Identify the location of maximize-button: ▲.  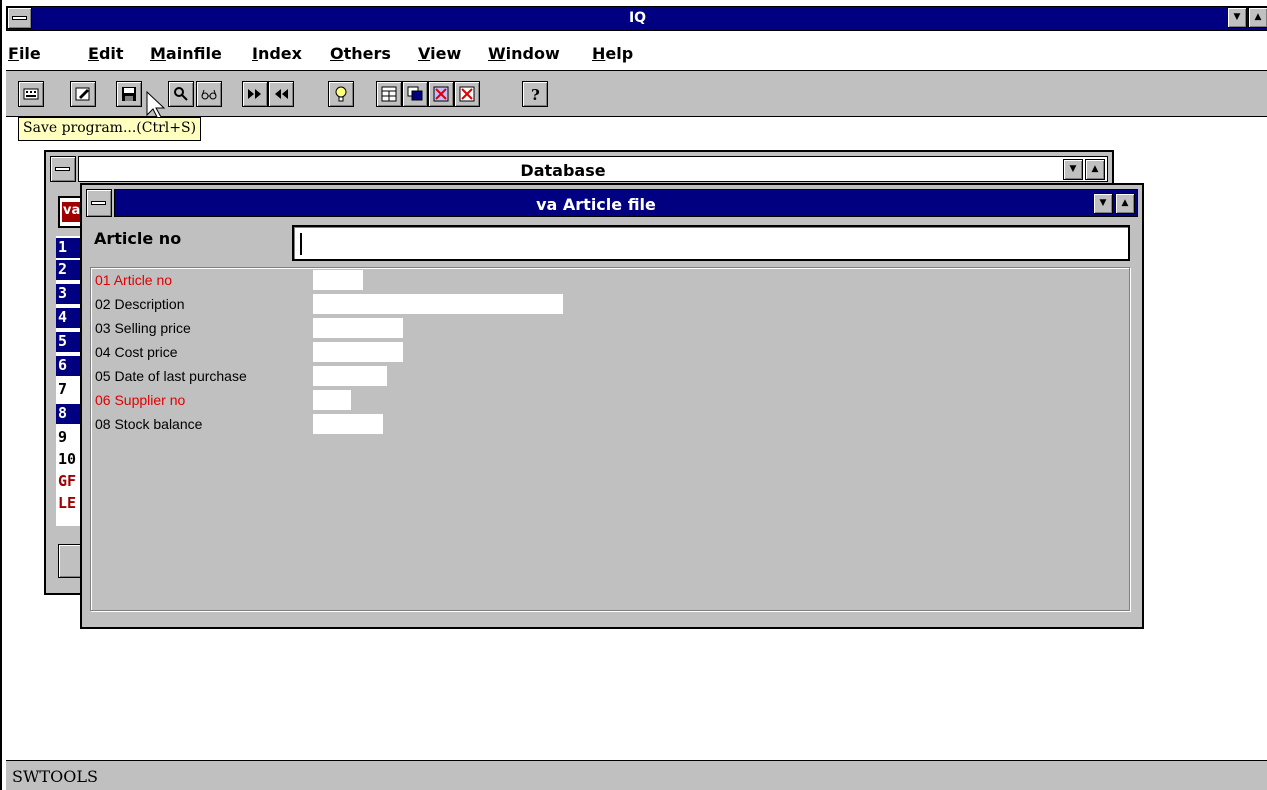
(1257, 17).